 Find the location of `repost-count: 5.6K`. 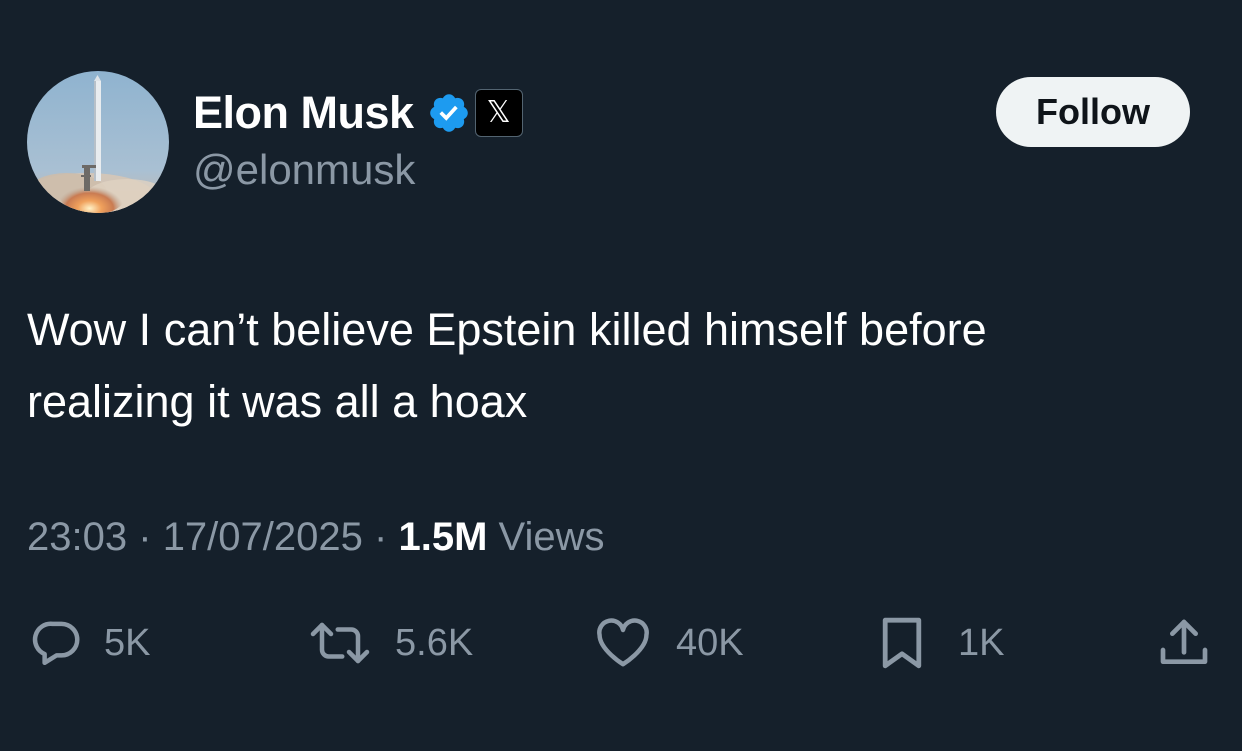

repost-count: 5.6K is located at coordinates (434, 642).